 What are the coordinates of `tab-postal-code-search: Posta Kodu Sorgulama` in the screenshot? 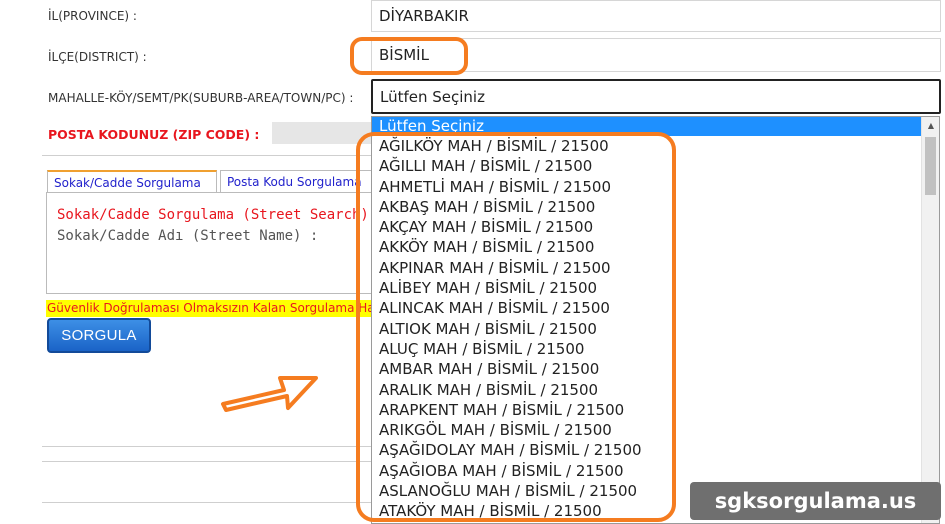 It's located at (296, 181).